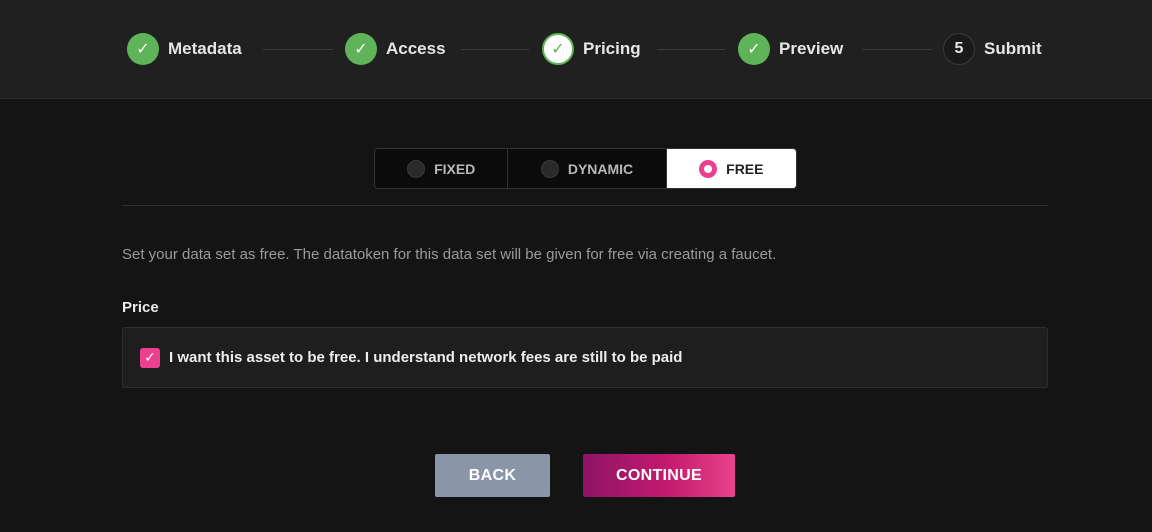  I want to click on tab-label: DYNAMIC, so click(600, 168).